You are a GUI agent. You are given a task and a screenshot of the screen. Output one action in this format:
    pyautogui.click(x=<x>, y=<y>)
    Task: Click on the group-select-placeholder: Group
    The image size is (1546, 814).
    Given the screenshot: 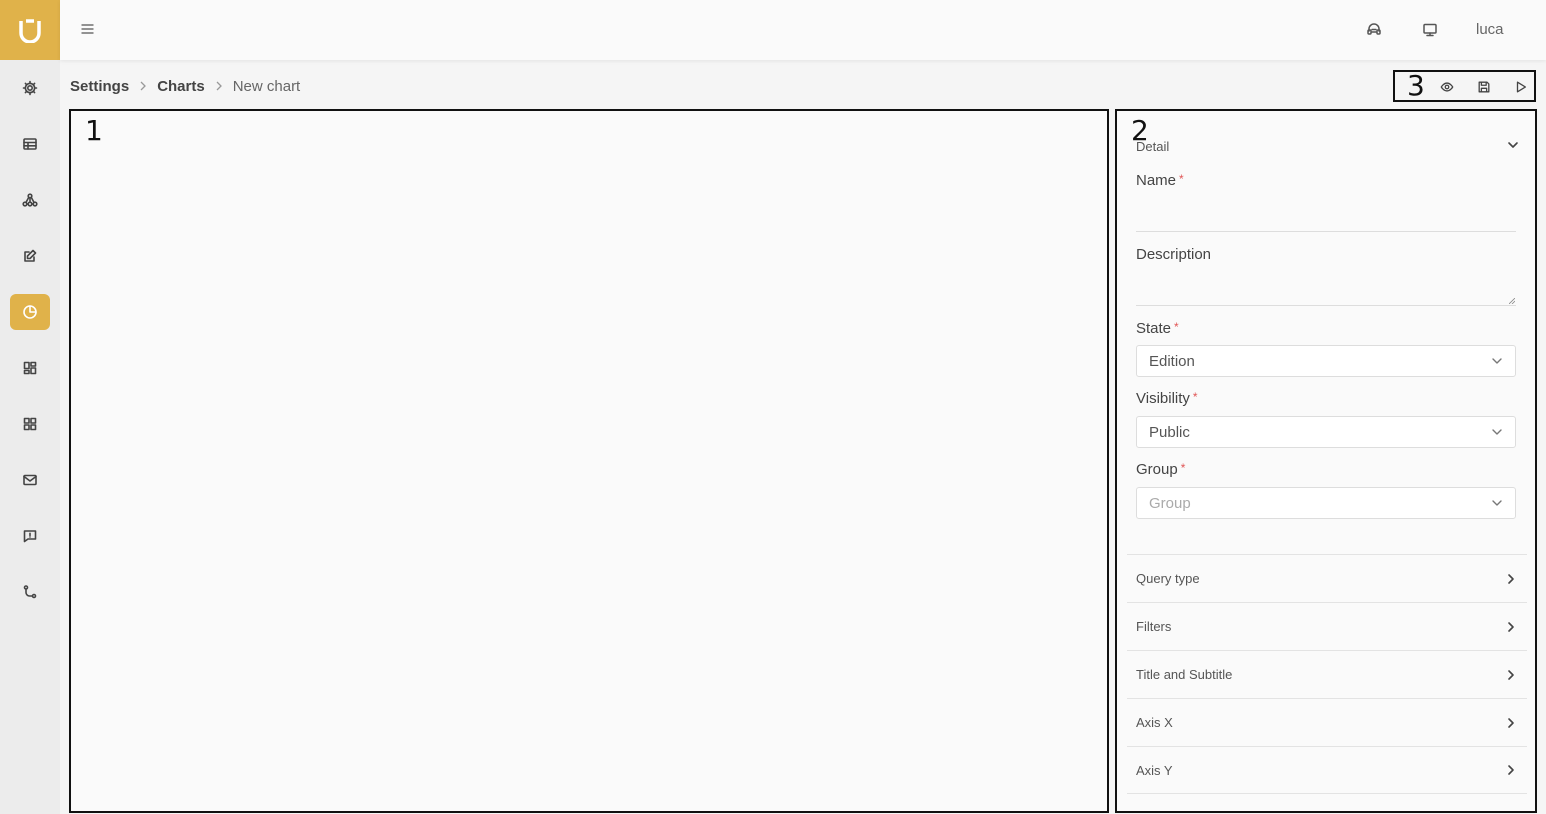 What is the action you would take?
    pyautogui.click(x=1170, y=503)
    